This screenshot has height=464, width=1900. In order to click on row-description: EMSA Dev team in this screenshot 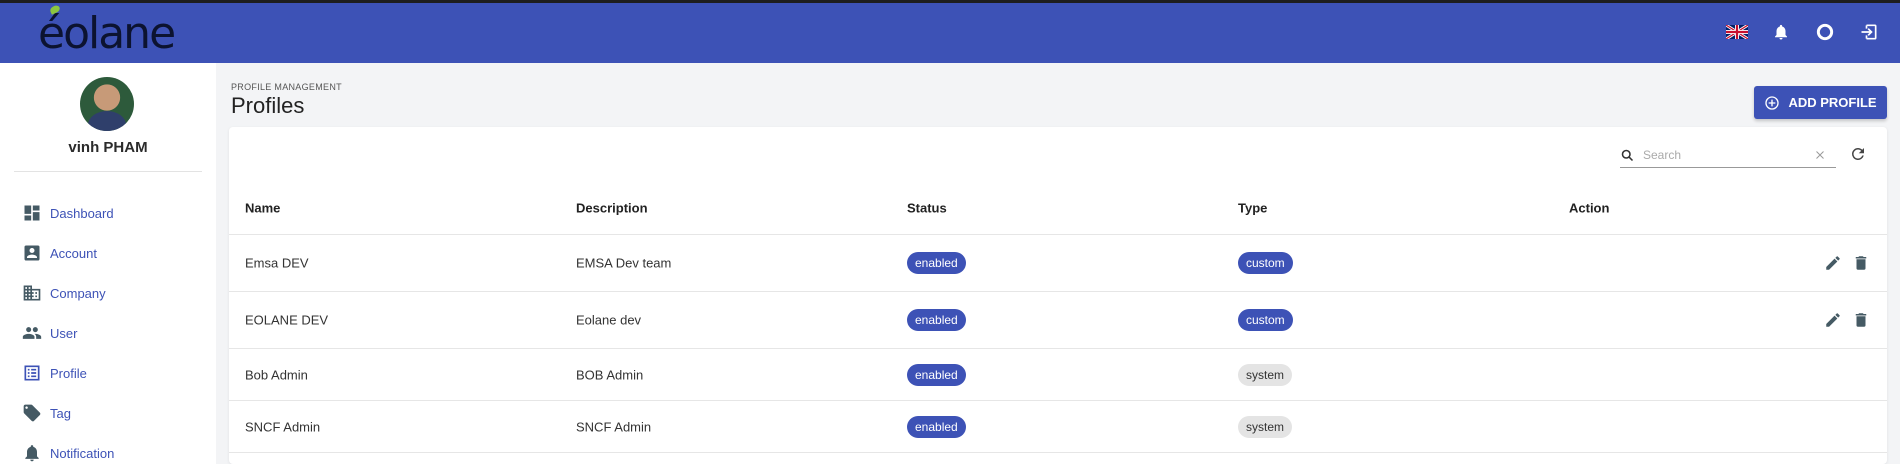, I will do `click(624, 263)`.